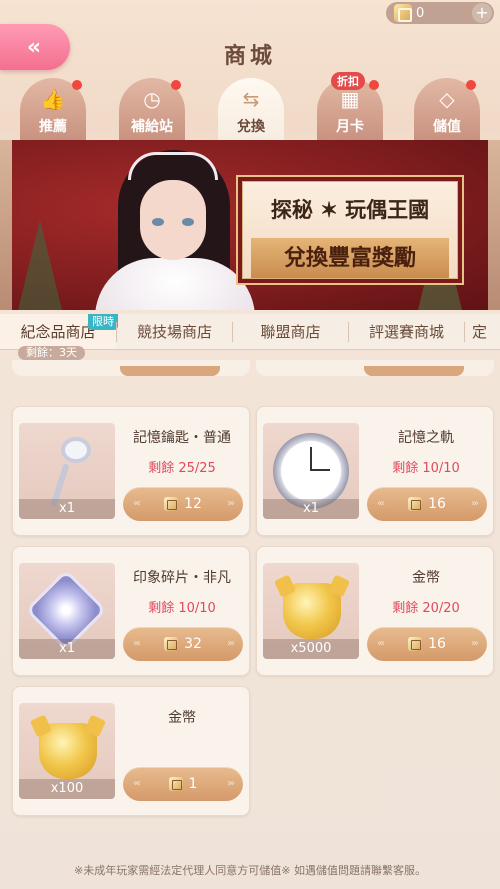  What do you see at coordinates (447, 127) in the screenshot?
I see `tab-label: 儲值` at bounding box center [447, 127].